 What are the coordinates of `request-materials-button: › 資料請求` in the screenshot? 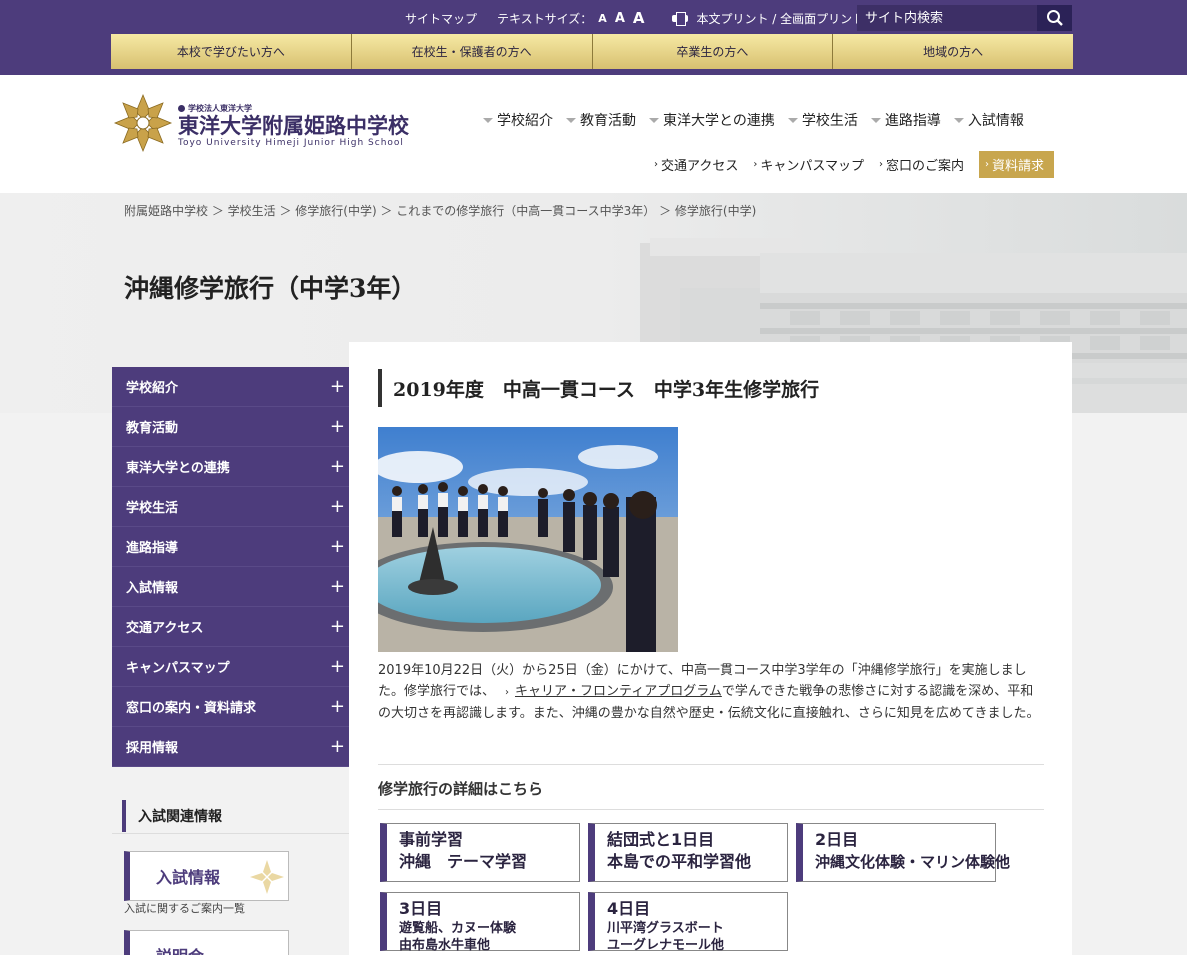 It's located at (1017, 164).